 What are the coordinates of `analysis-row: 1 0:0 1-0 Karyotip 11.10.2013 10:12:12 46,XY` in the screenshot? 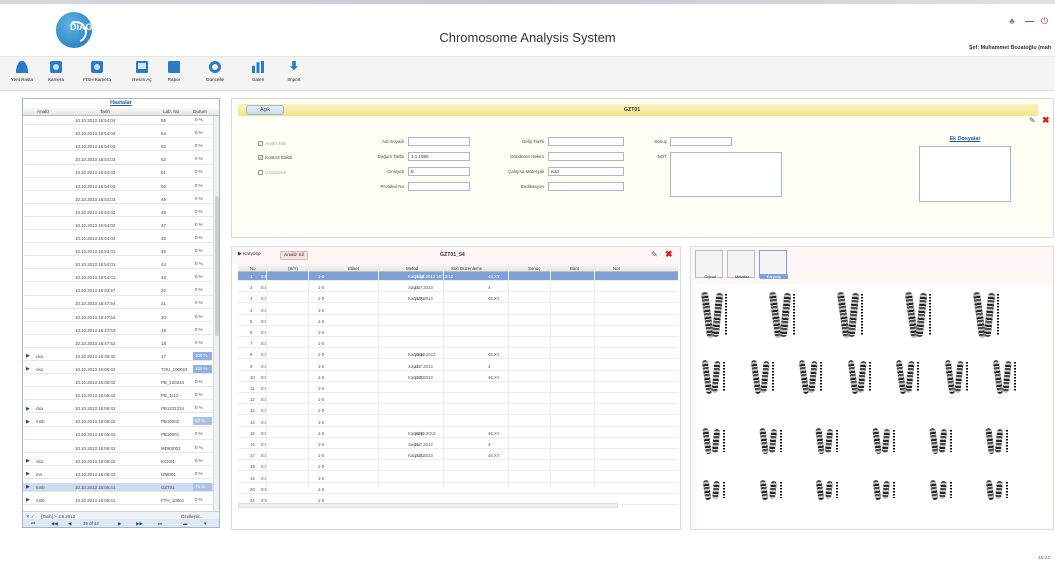 It's located at (458, 277).